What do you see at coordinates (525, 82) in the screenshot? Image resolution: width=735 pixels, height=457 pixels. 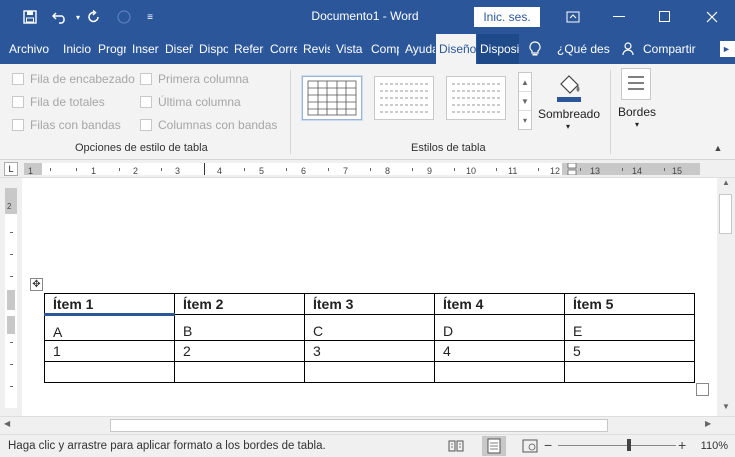 I see `gallery-up-icon: ▲` at bounding box center [525, 82].